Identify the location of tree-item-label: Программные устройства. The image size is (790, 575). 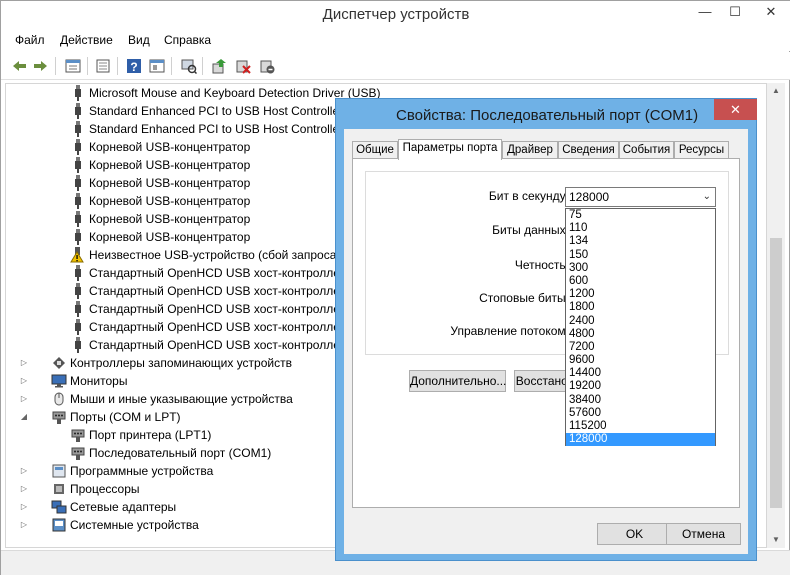
(142, 471).